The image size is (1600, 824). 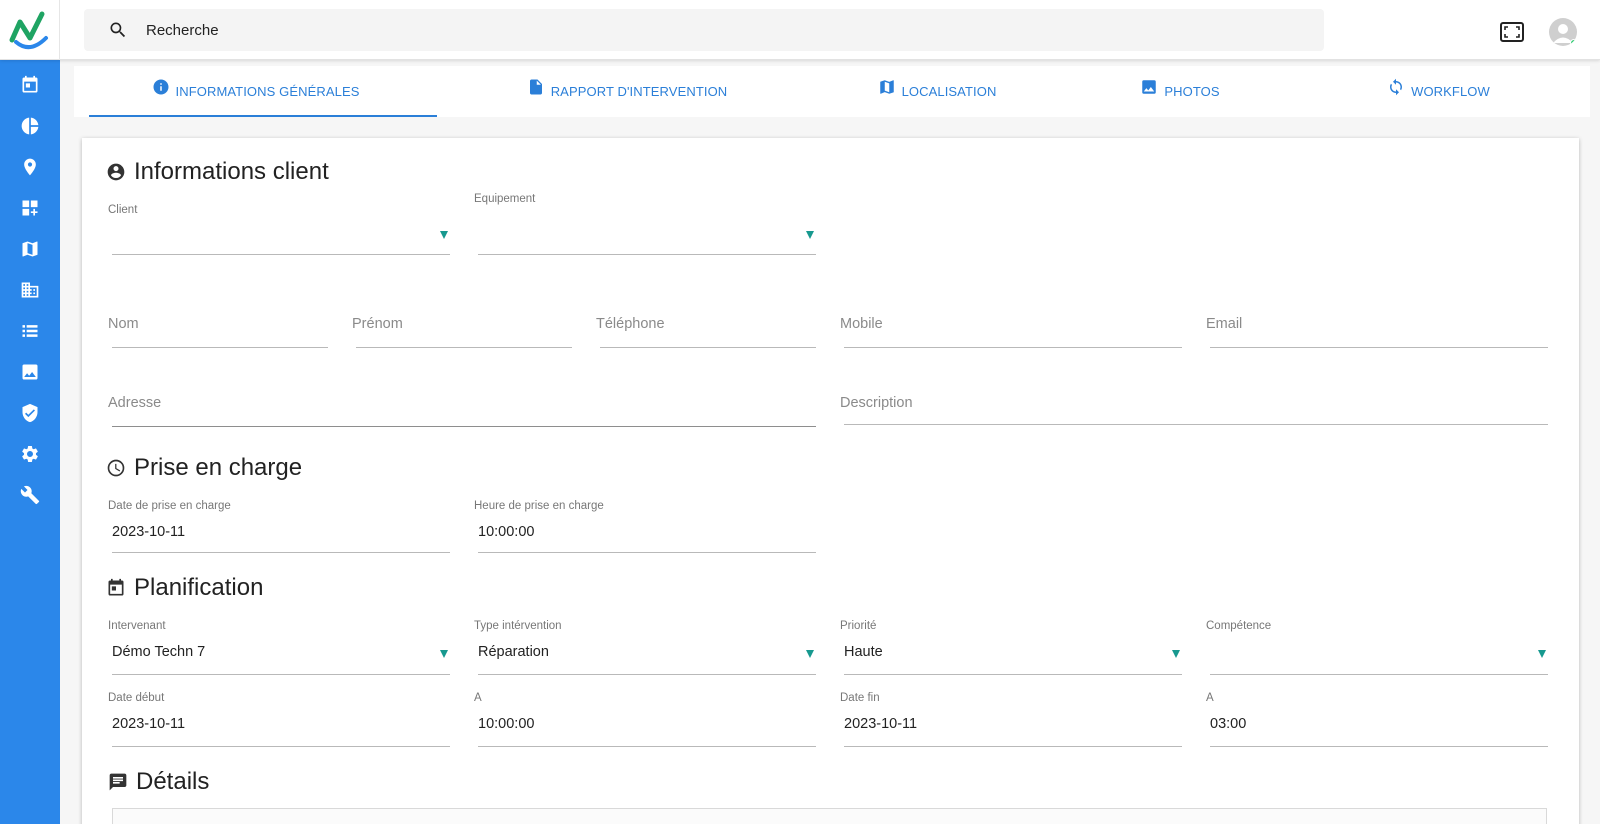 I want to click on heure-debut-label: A, so click(x=478, y=698).